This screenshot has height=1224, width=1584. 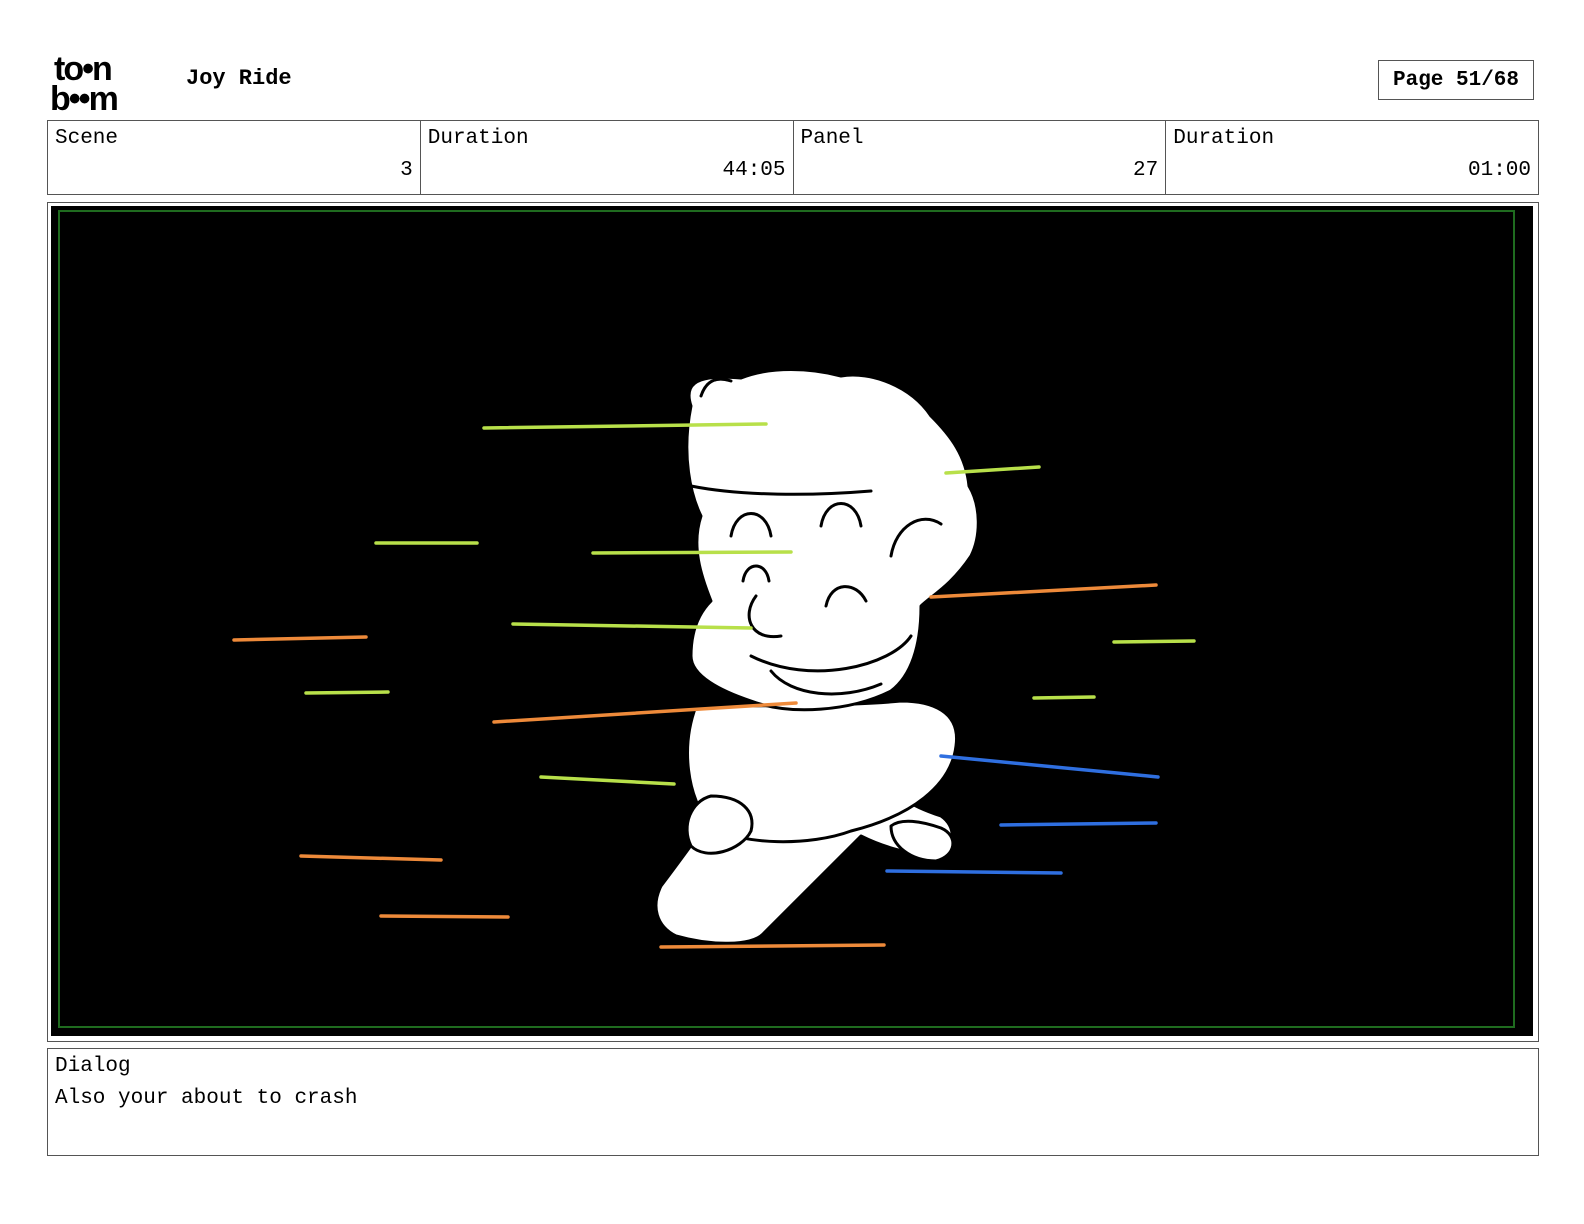 What do you see at coordinates (93, 1066) in the screenshot?
I see `dialog-label: Dialog` at bounding box center [93, 1066].